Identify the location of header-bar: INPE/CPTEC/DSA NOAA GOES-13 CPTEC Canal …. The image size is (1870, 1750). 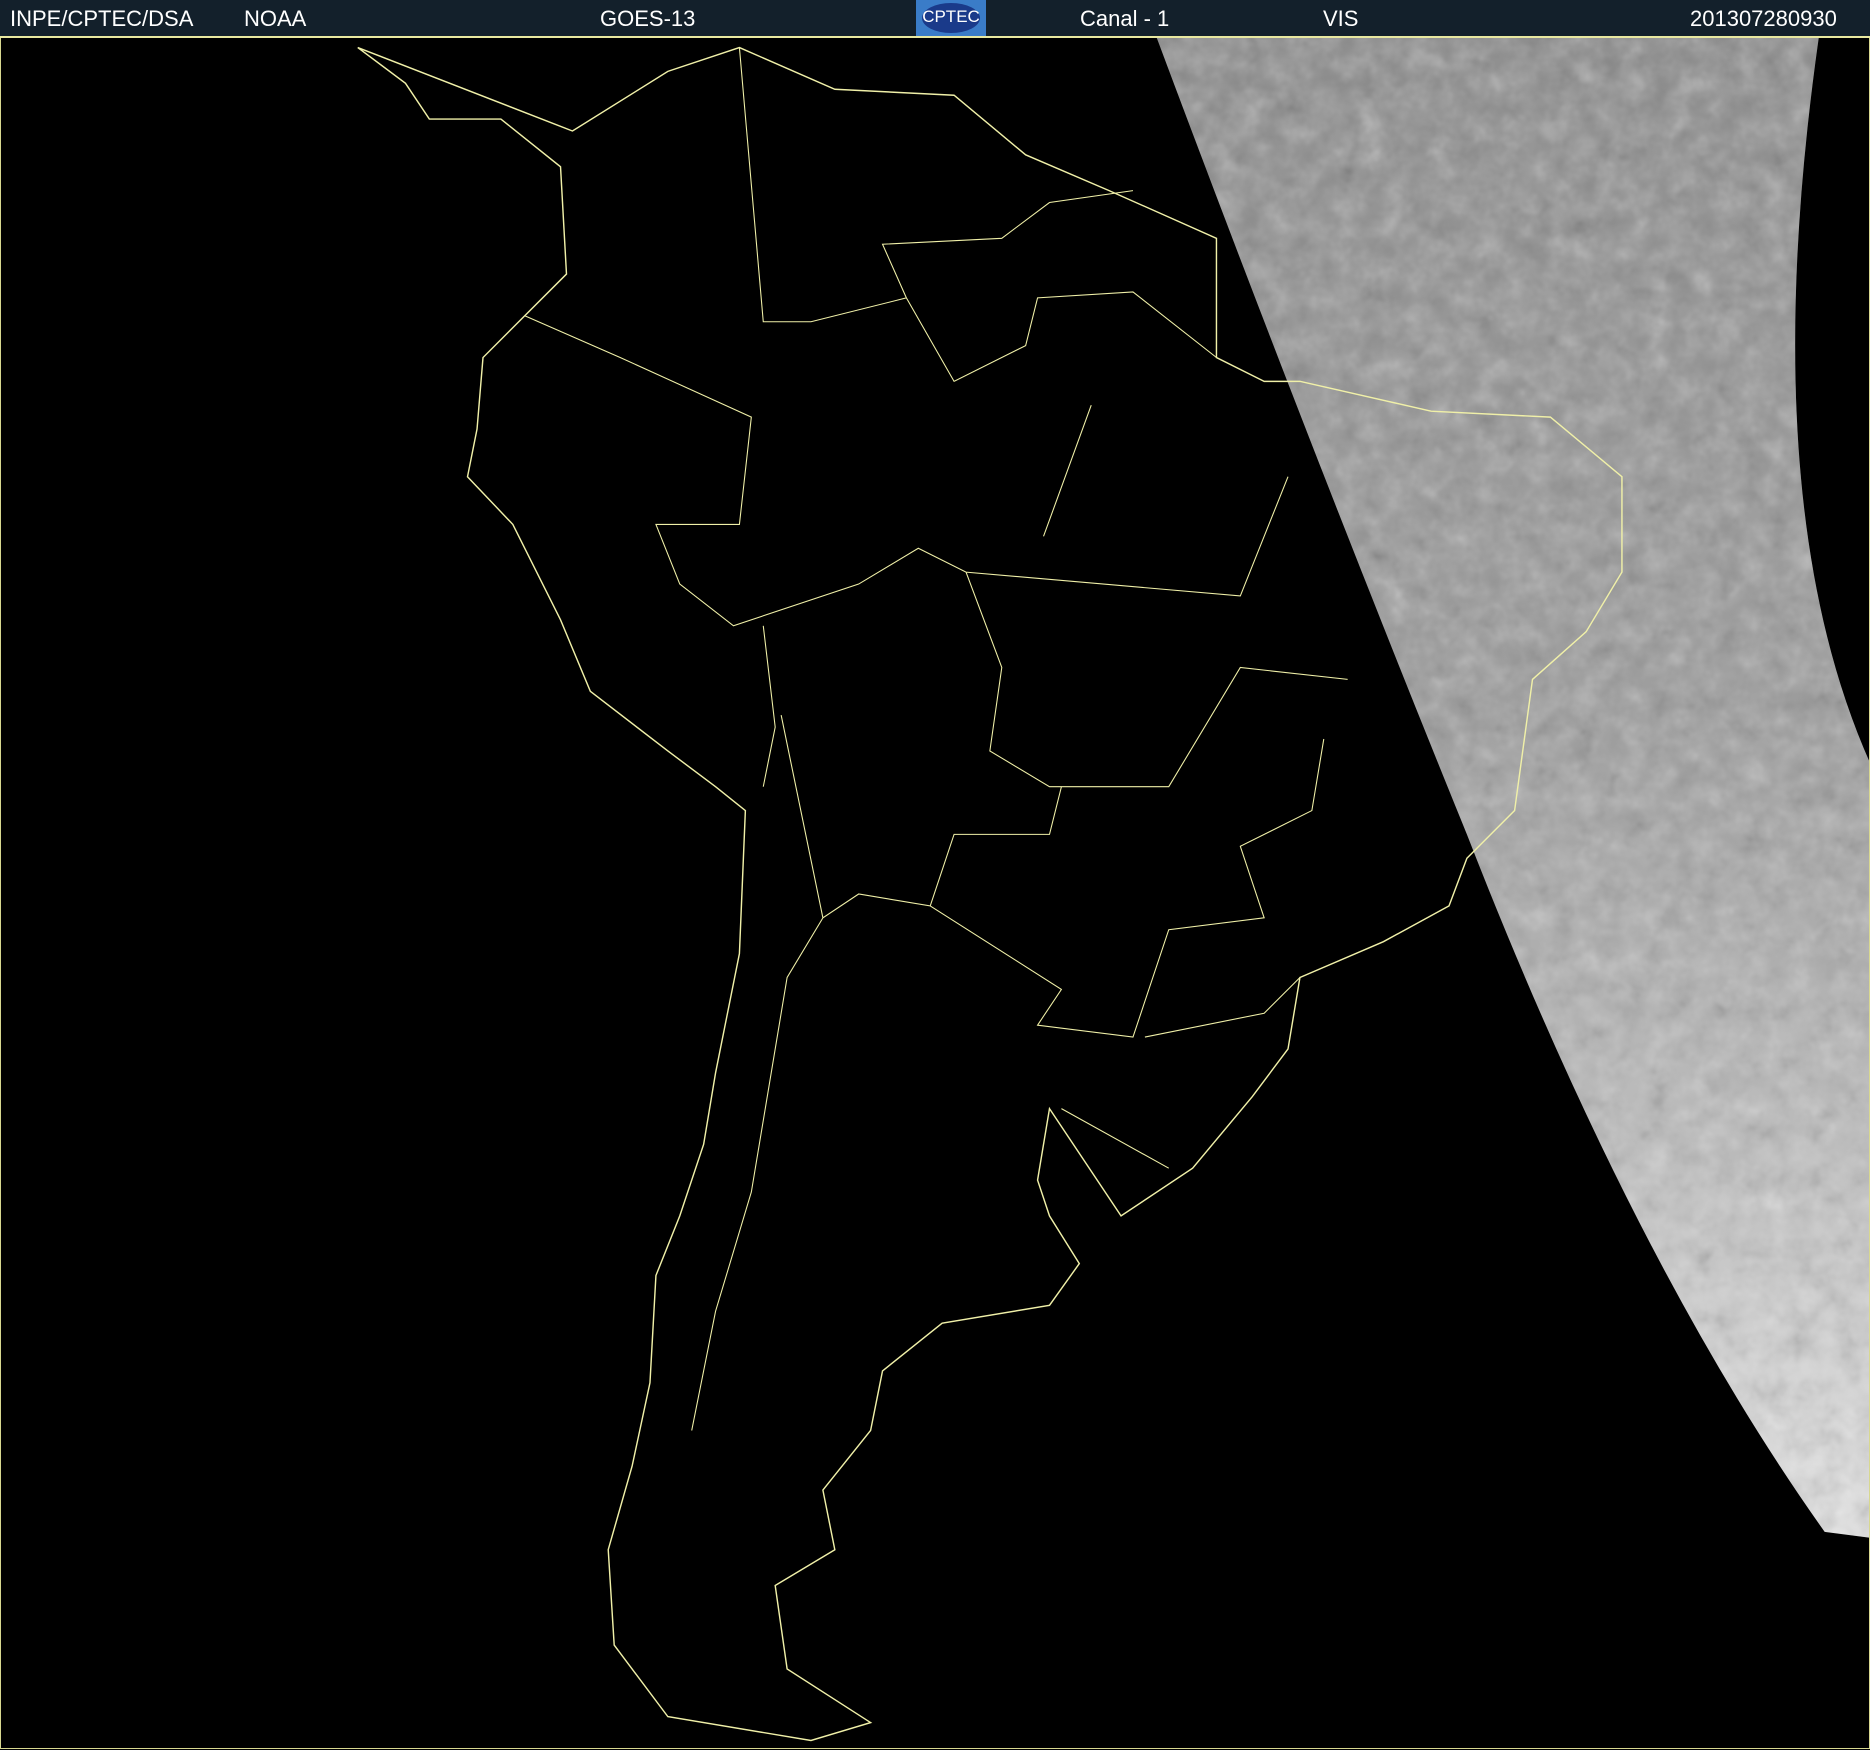
(935, 19).